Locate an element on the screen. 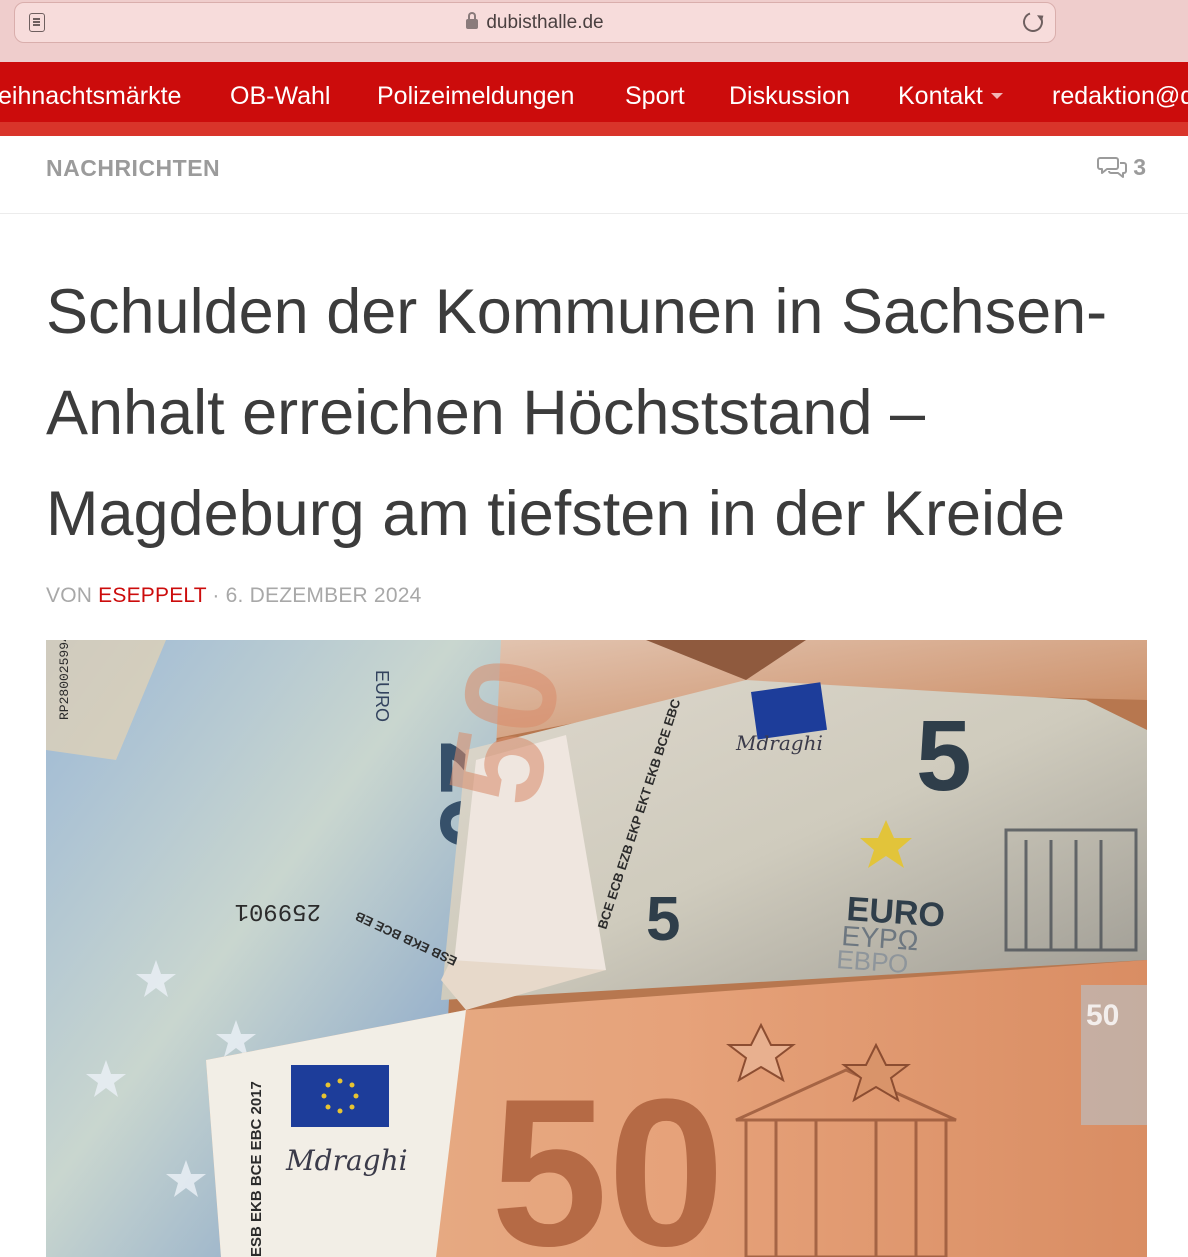 Image resolution: width=1188 pixels, height=1257 pixels. note-value-50: 50 is located at coordinates (608, 1156).